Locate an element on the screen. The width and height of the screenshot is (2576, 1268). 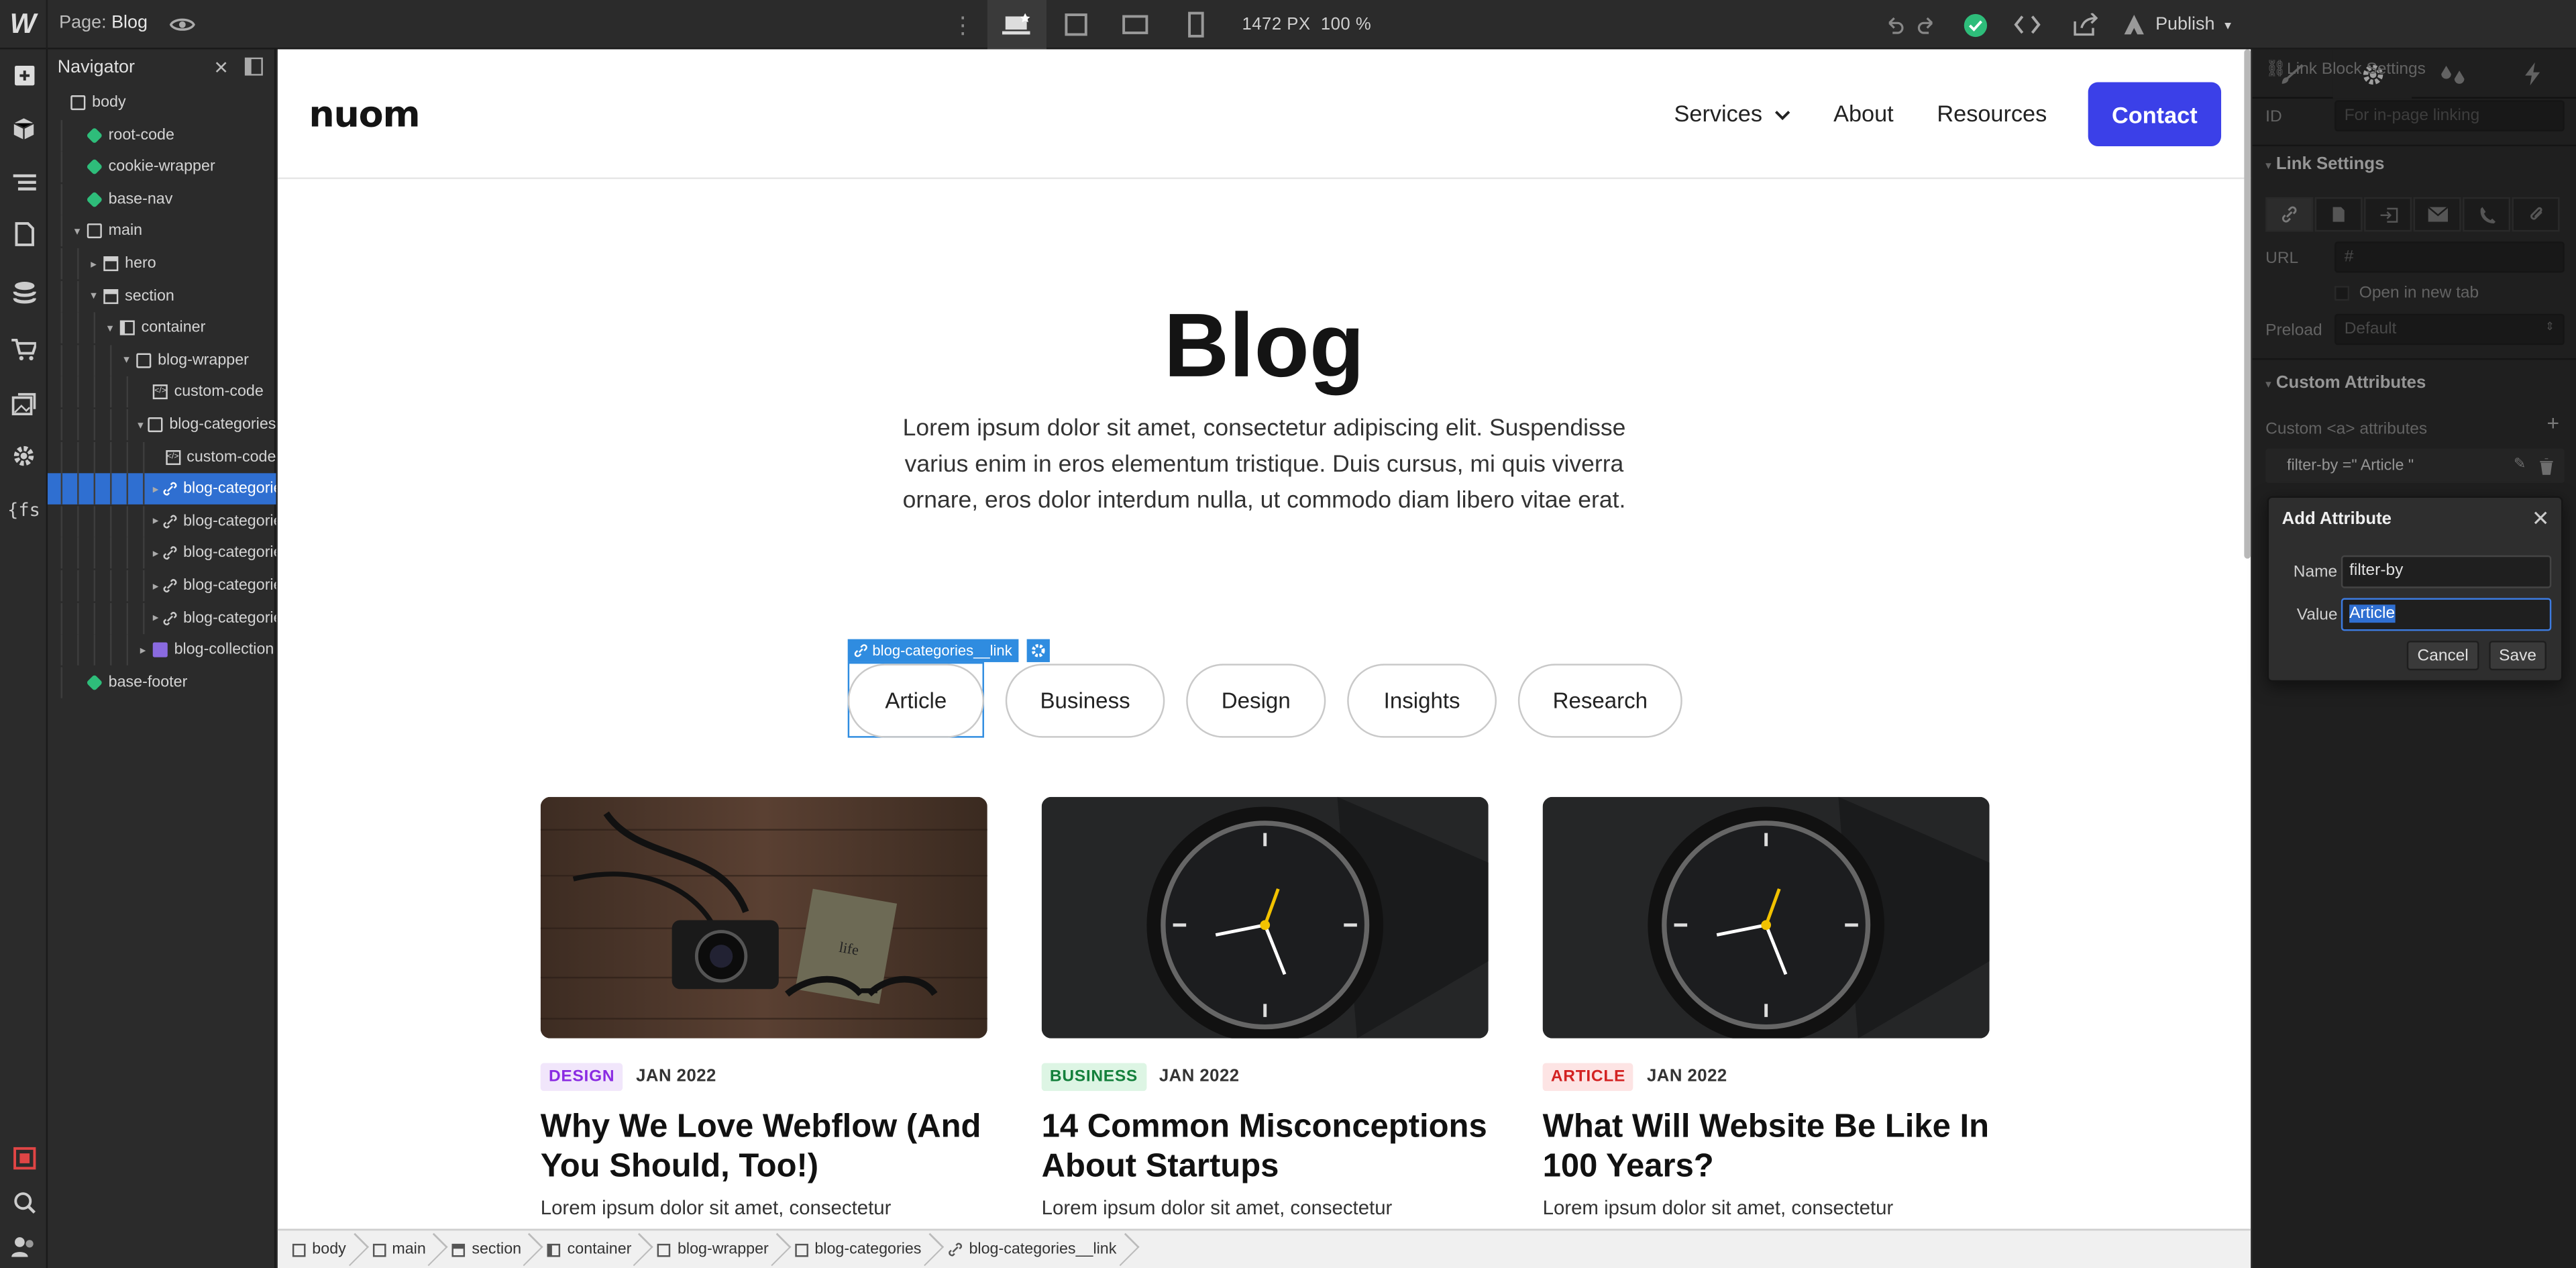
attribute-name-input: filter-by is located at coordinates (2446, 571).